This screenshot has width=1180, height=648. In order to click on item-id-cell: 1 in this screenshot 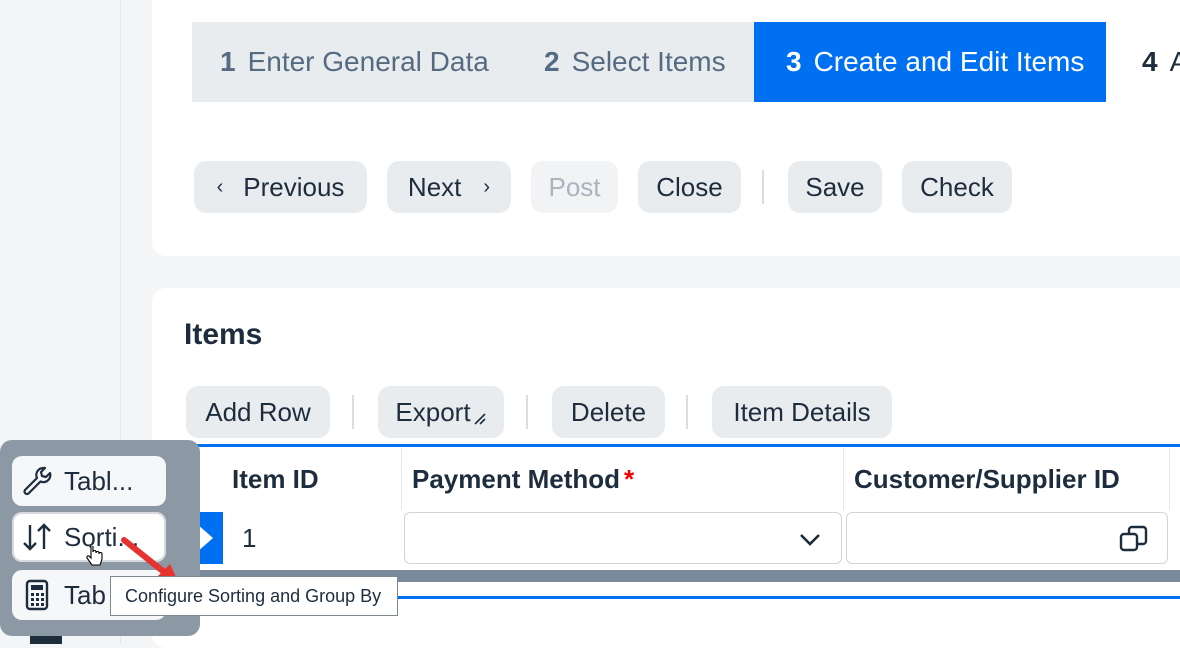, I will do `click(312, 538)`.